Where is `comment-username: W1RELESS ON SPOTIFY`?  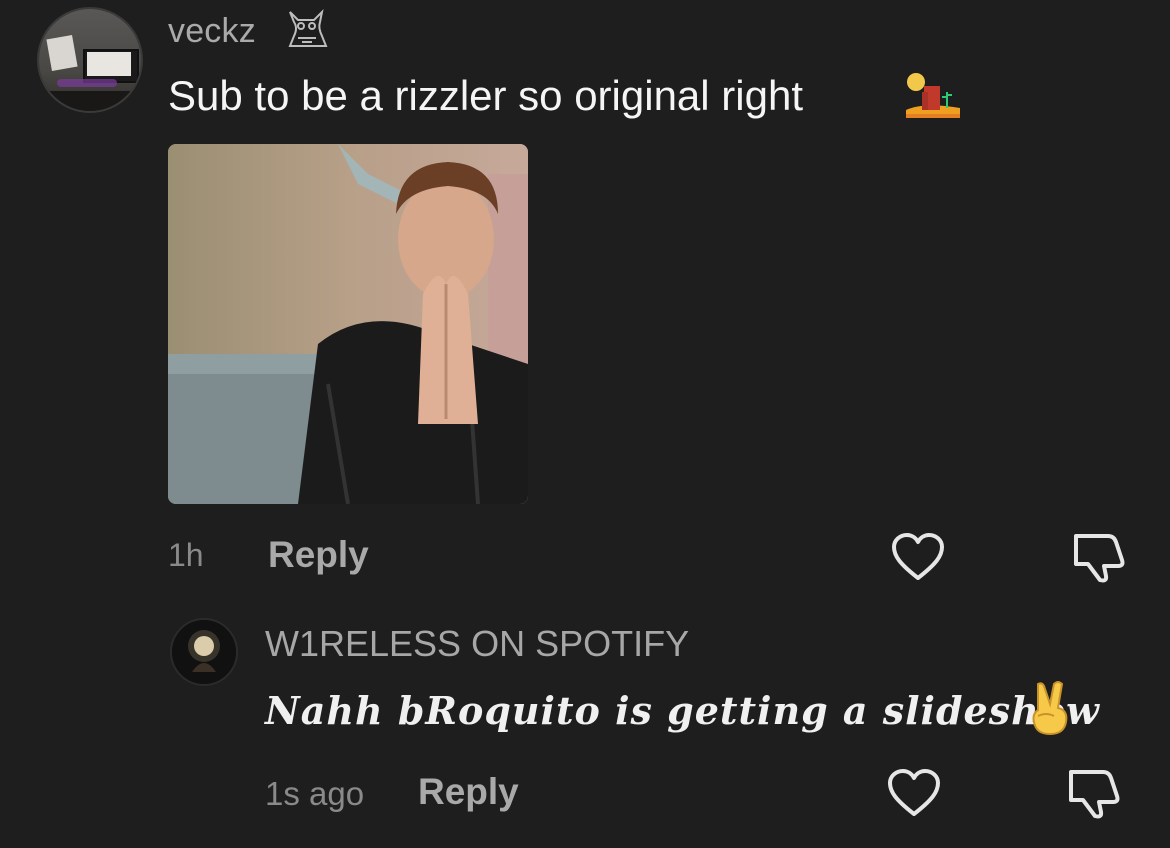
comment-username: W1RELESS ON SPOTIFY is located at coordinates (477, 644).